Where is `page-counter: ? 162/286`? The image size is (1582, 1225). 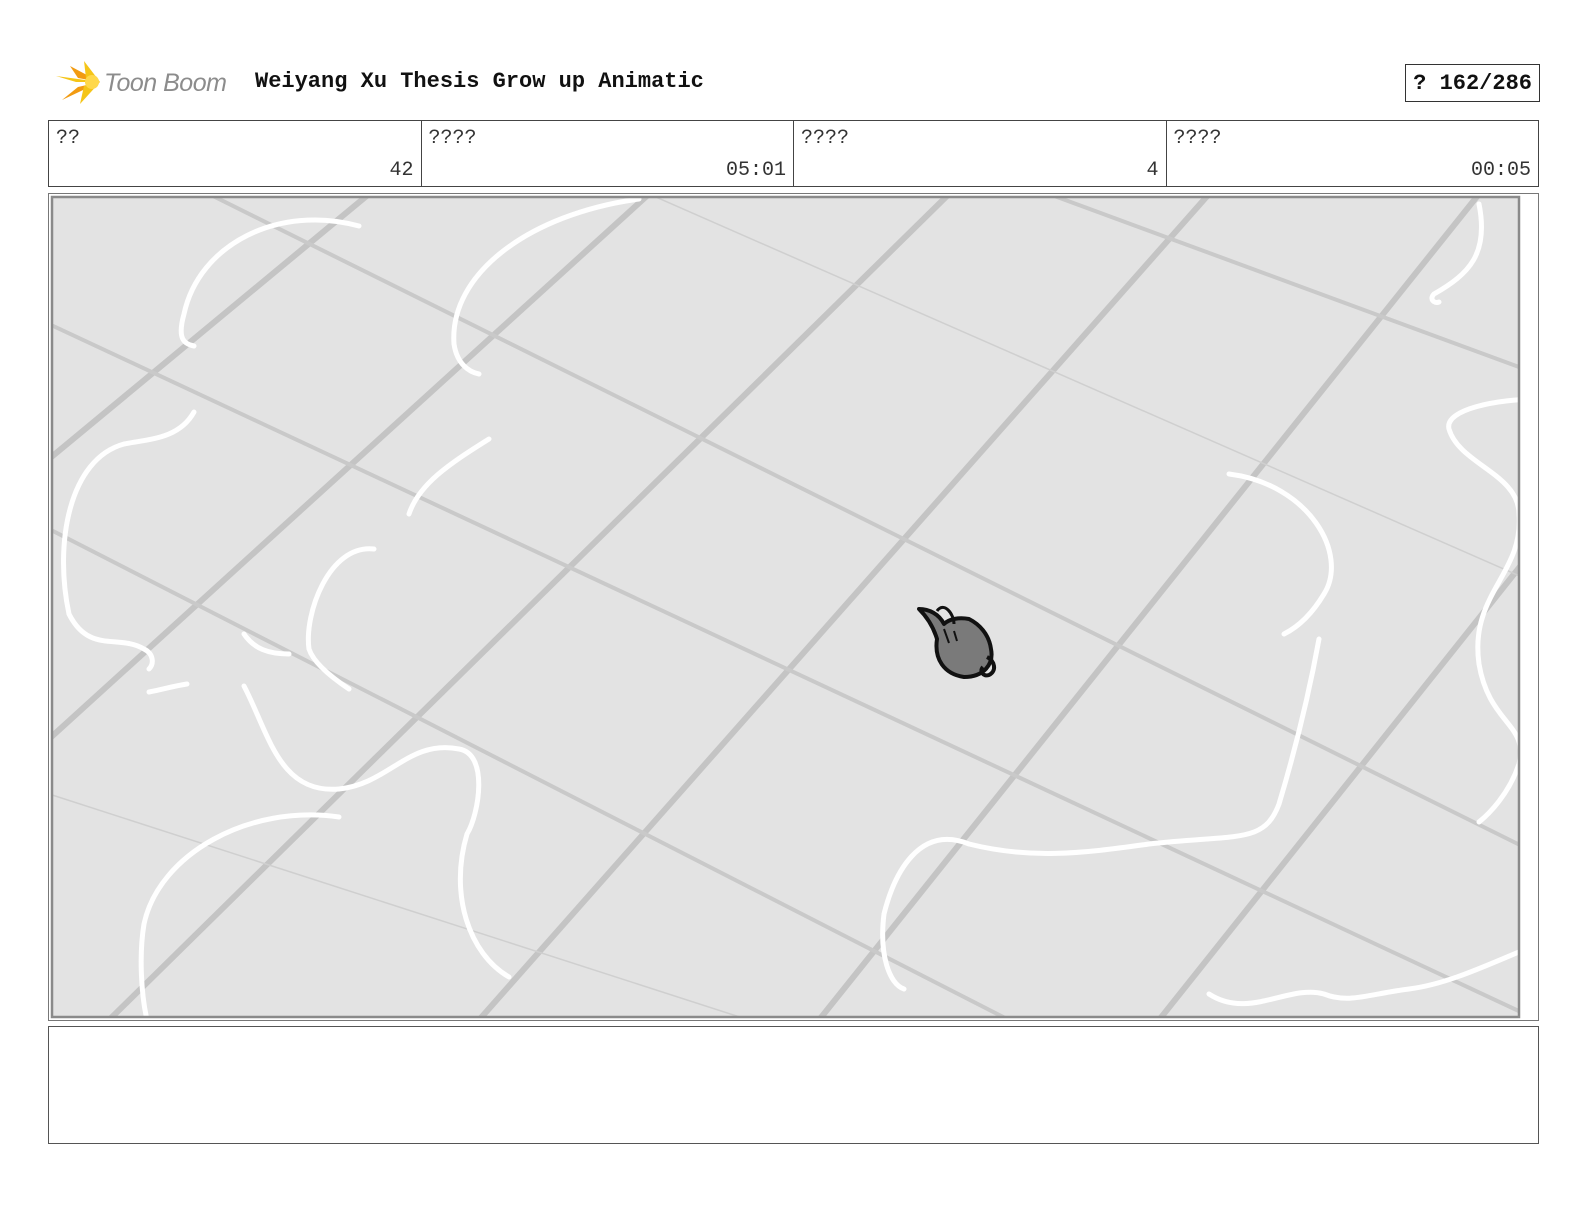 page-counter: ? 162/286 is located at coordinates (1472, 83).